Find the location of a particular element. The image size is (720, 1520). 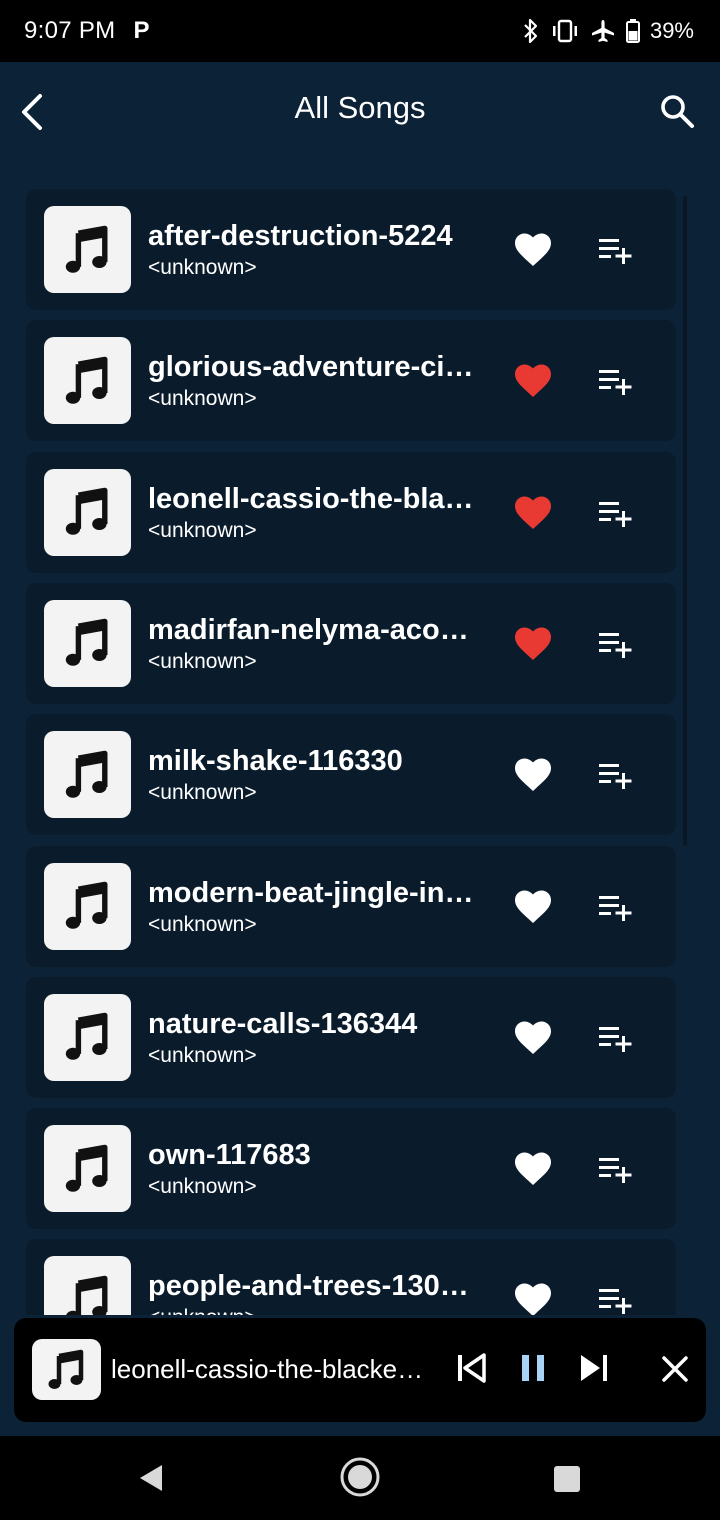

close-player-button is located at coordinates (675, 1371).